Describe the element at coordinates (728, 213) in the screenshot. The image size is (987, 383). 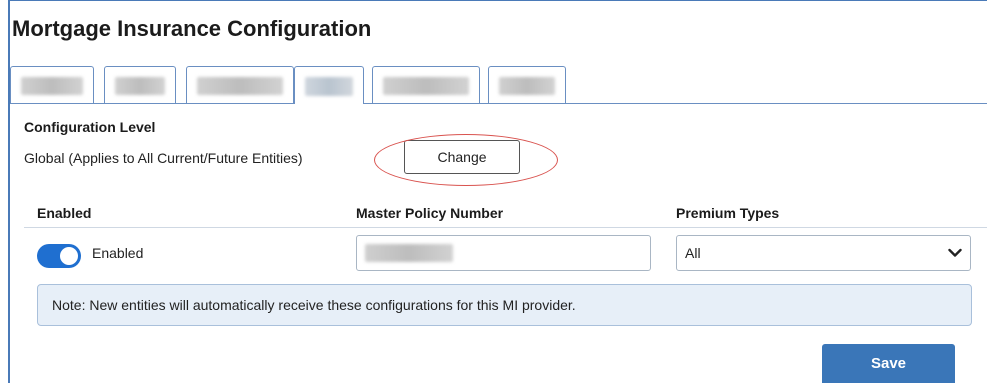
I see `premium-types-column-header: Premium Types` at that location.